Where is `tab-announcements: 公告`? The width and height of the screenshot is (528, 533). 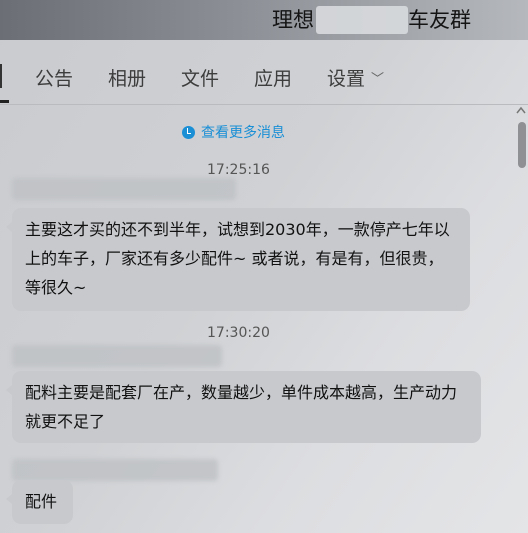 tab-announcements: 公告 is located at coordinates (54, 77).